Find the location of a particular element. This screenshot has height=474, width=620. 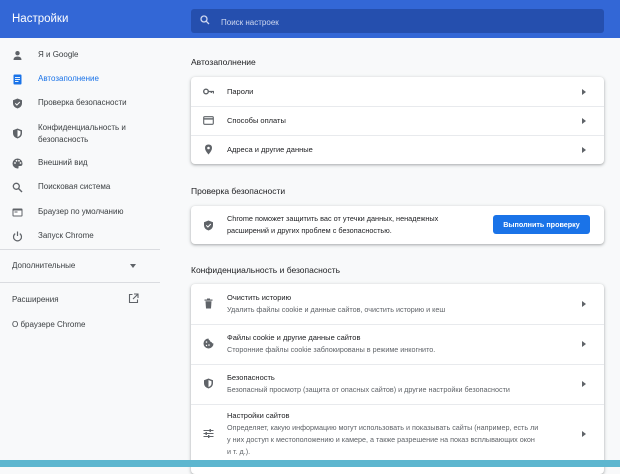

row-label: Безопасность is located at coordinates (251, 377).